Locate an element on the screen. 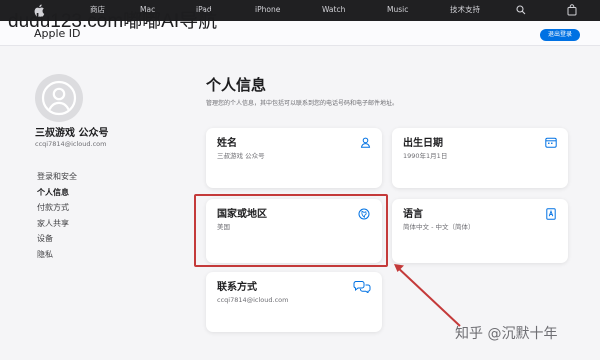 The height and width of the screenshot is (360, 600). bag-icon is located at coordinates (572, 10).